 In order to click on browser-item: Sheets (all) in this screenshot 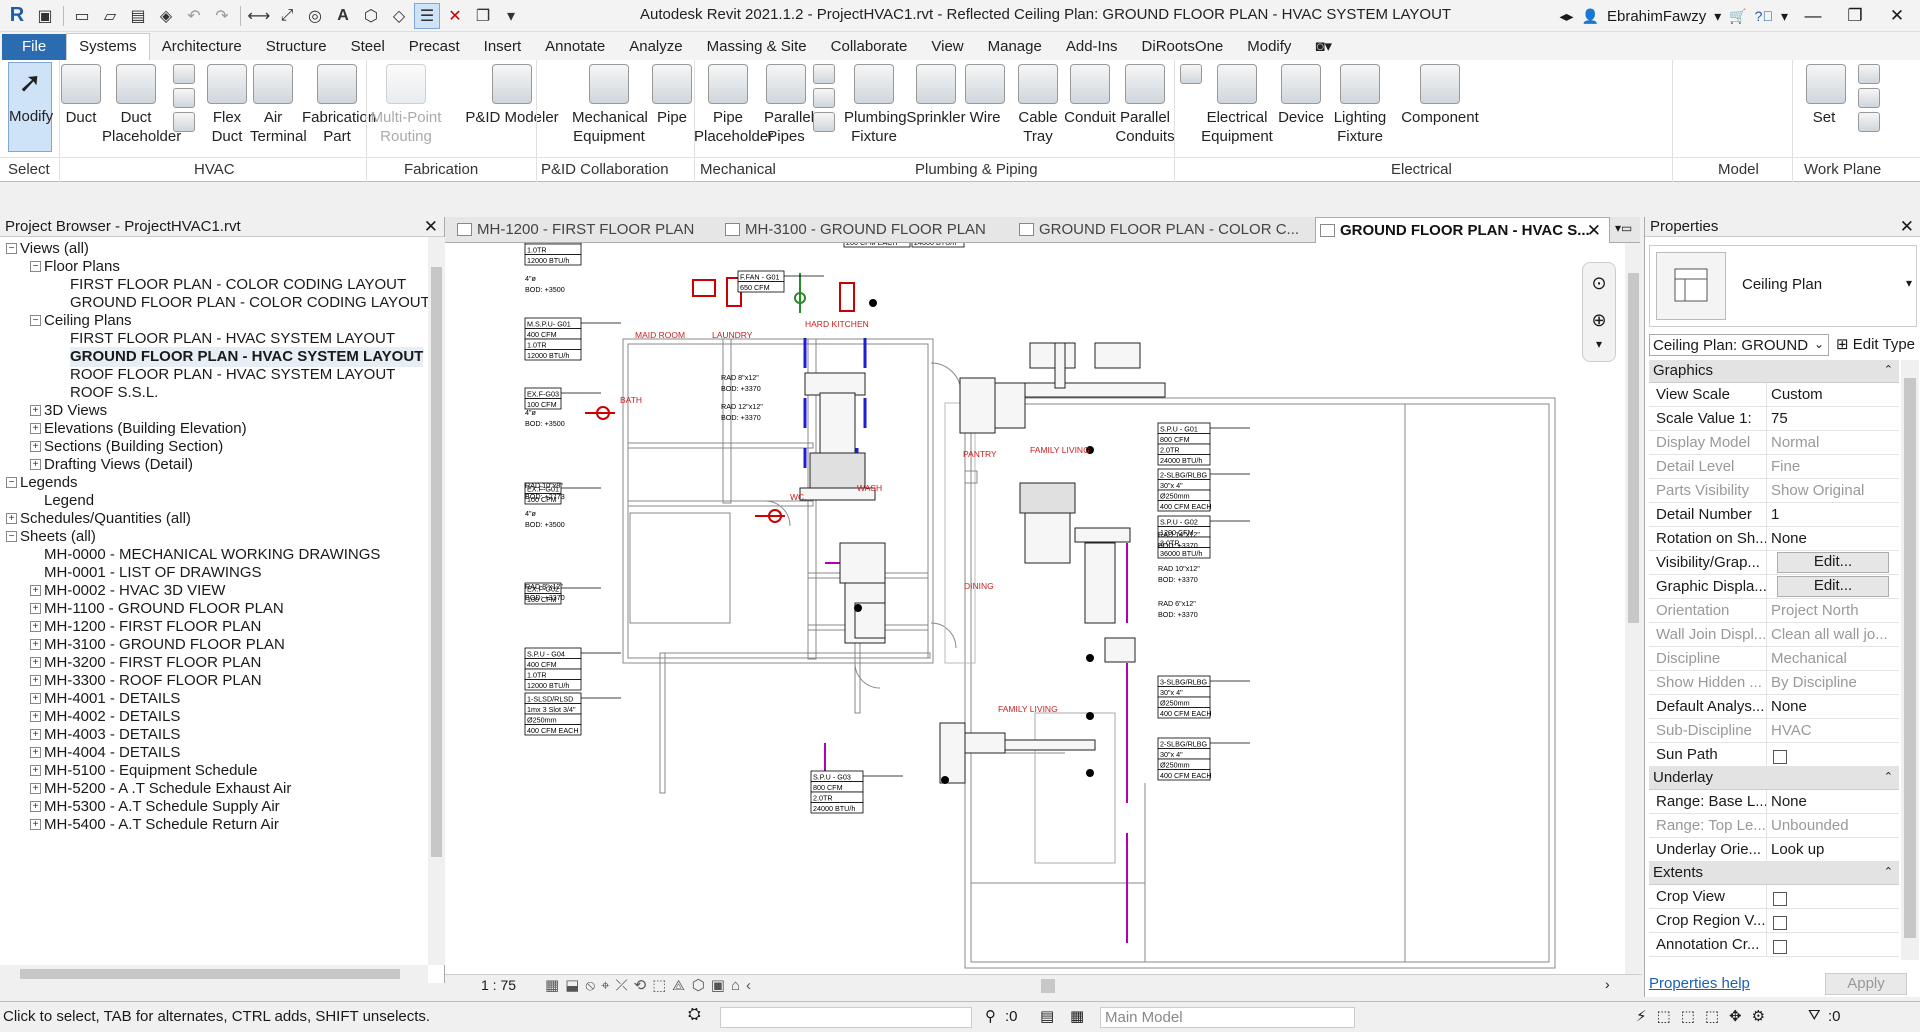, I will do `click(58, 537)`.